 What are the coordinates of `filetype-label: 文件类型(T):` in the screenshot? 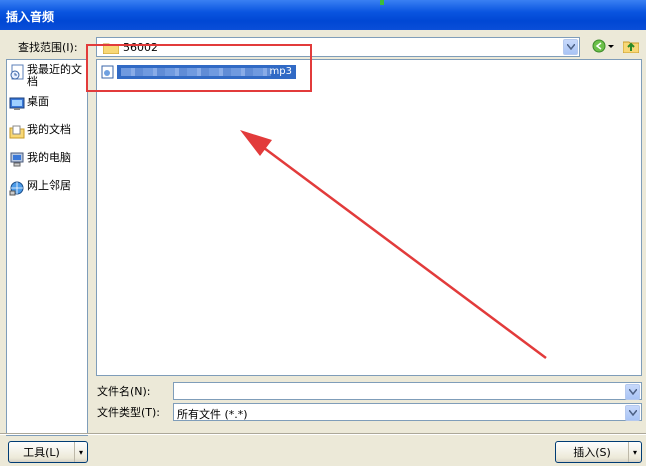 It's located at (129, 412).